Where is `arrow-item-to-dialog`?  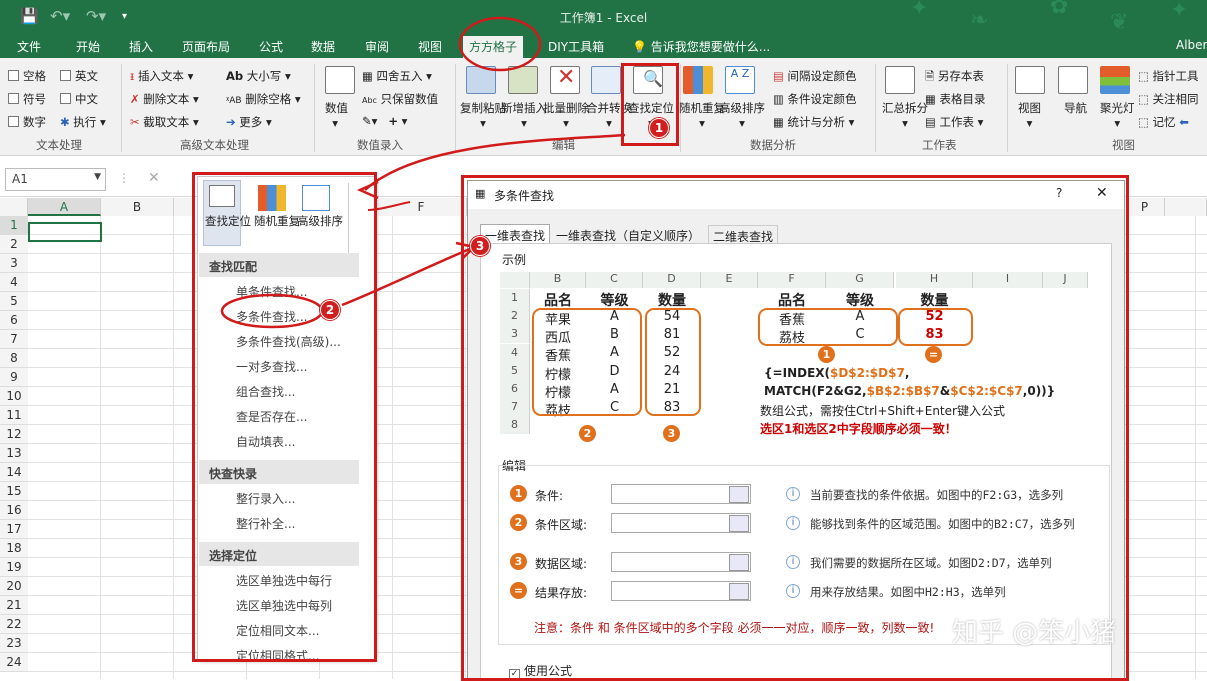
arrow-item-to-dialog is located at coordinates (407, 276).